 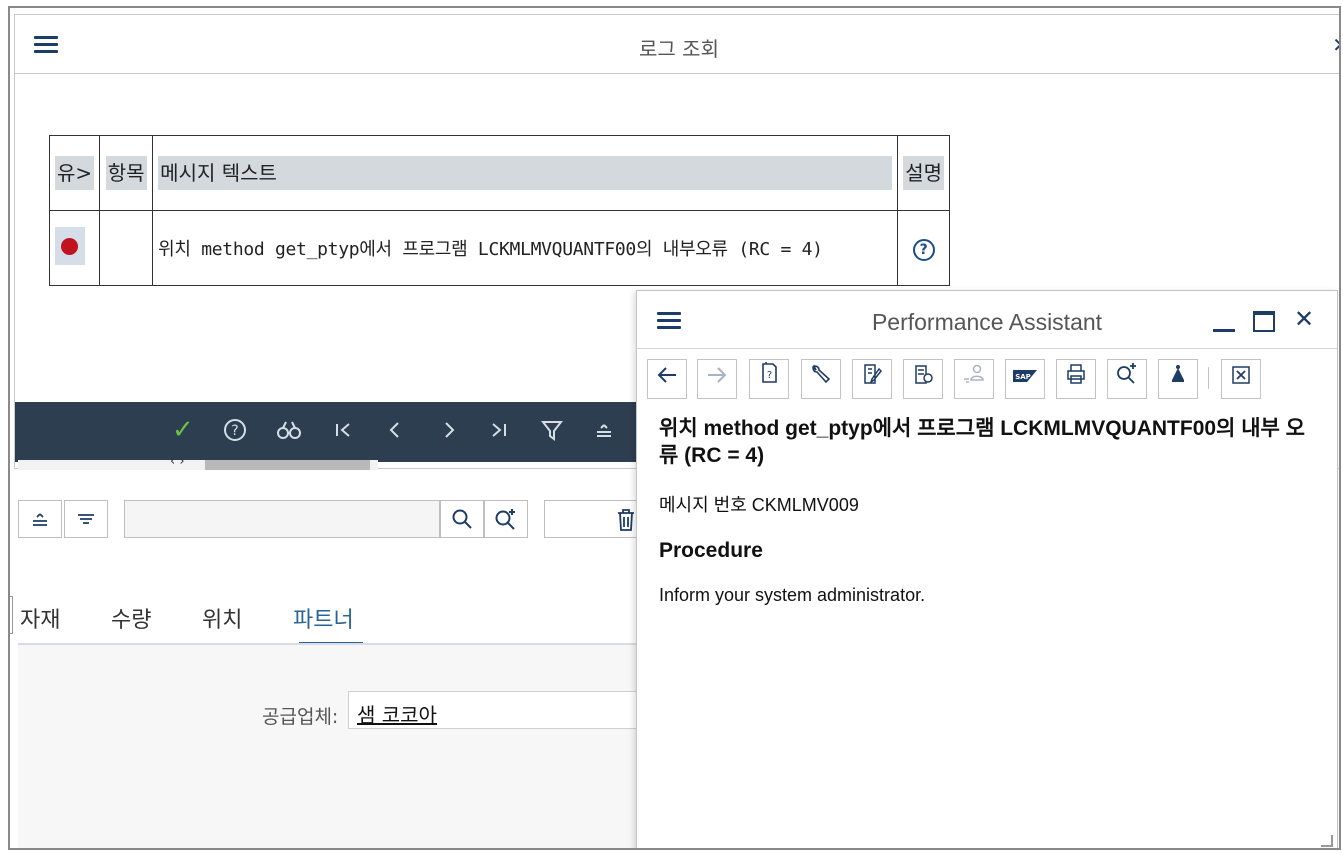 I want to click on sort-descending-icon, so click(x=86, y=519).